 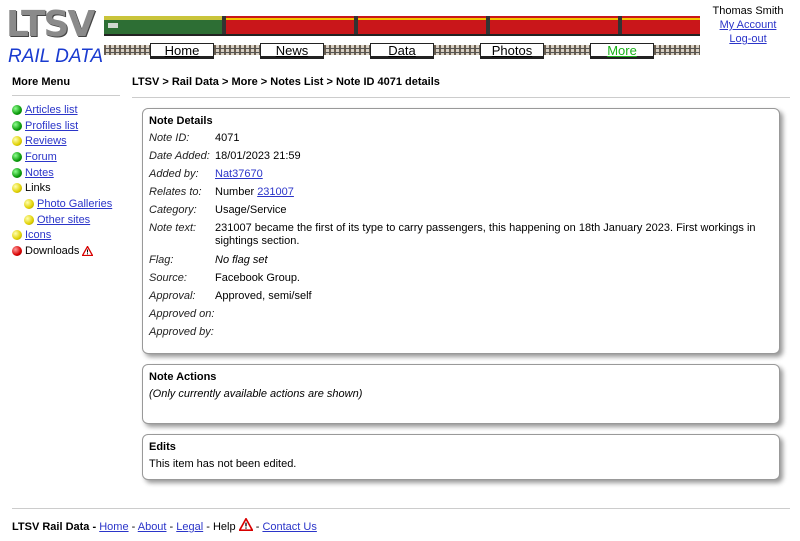 I want to click on sidebar-item-photo-galleries: Photo Galleries, so click(x=66, y=204).